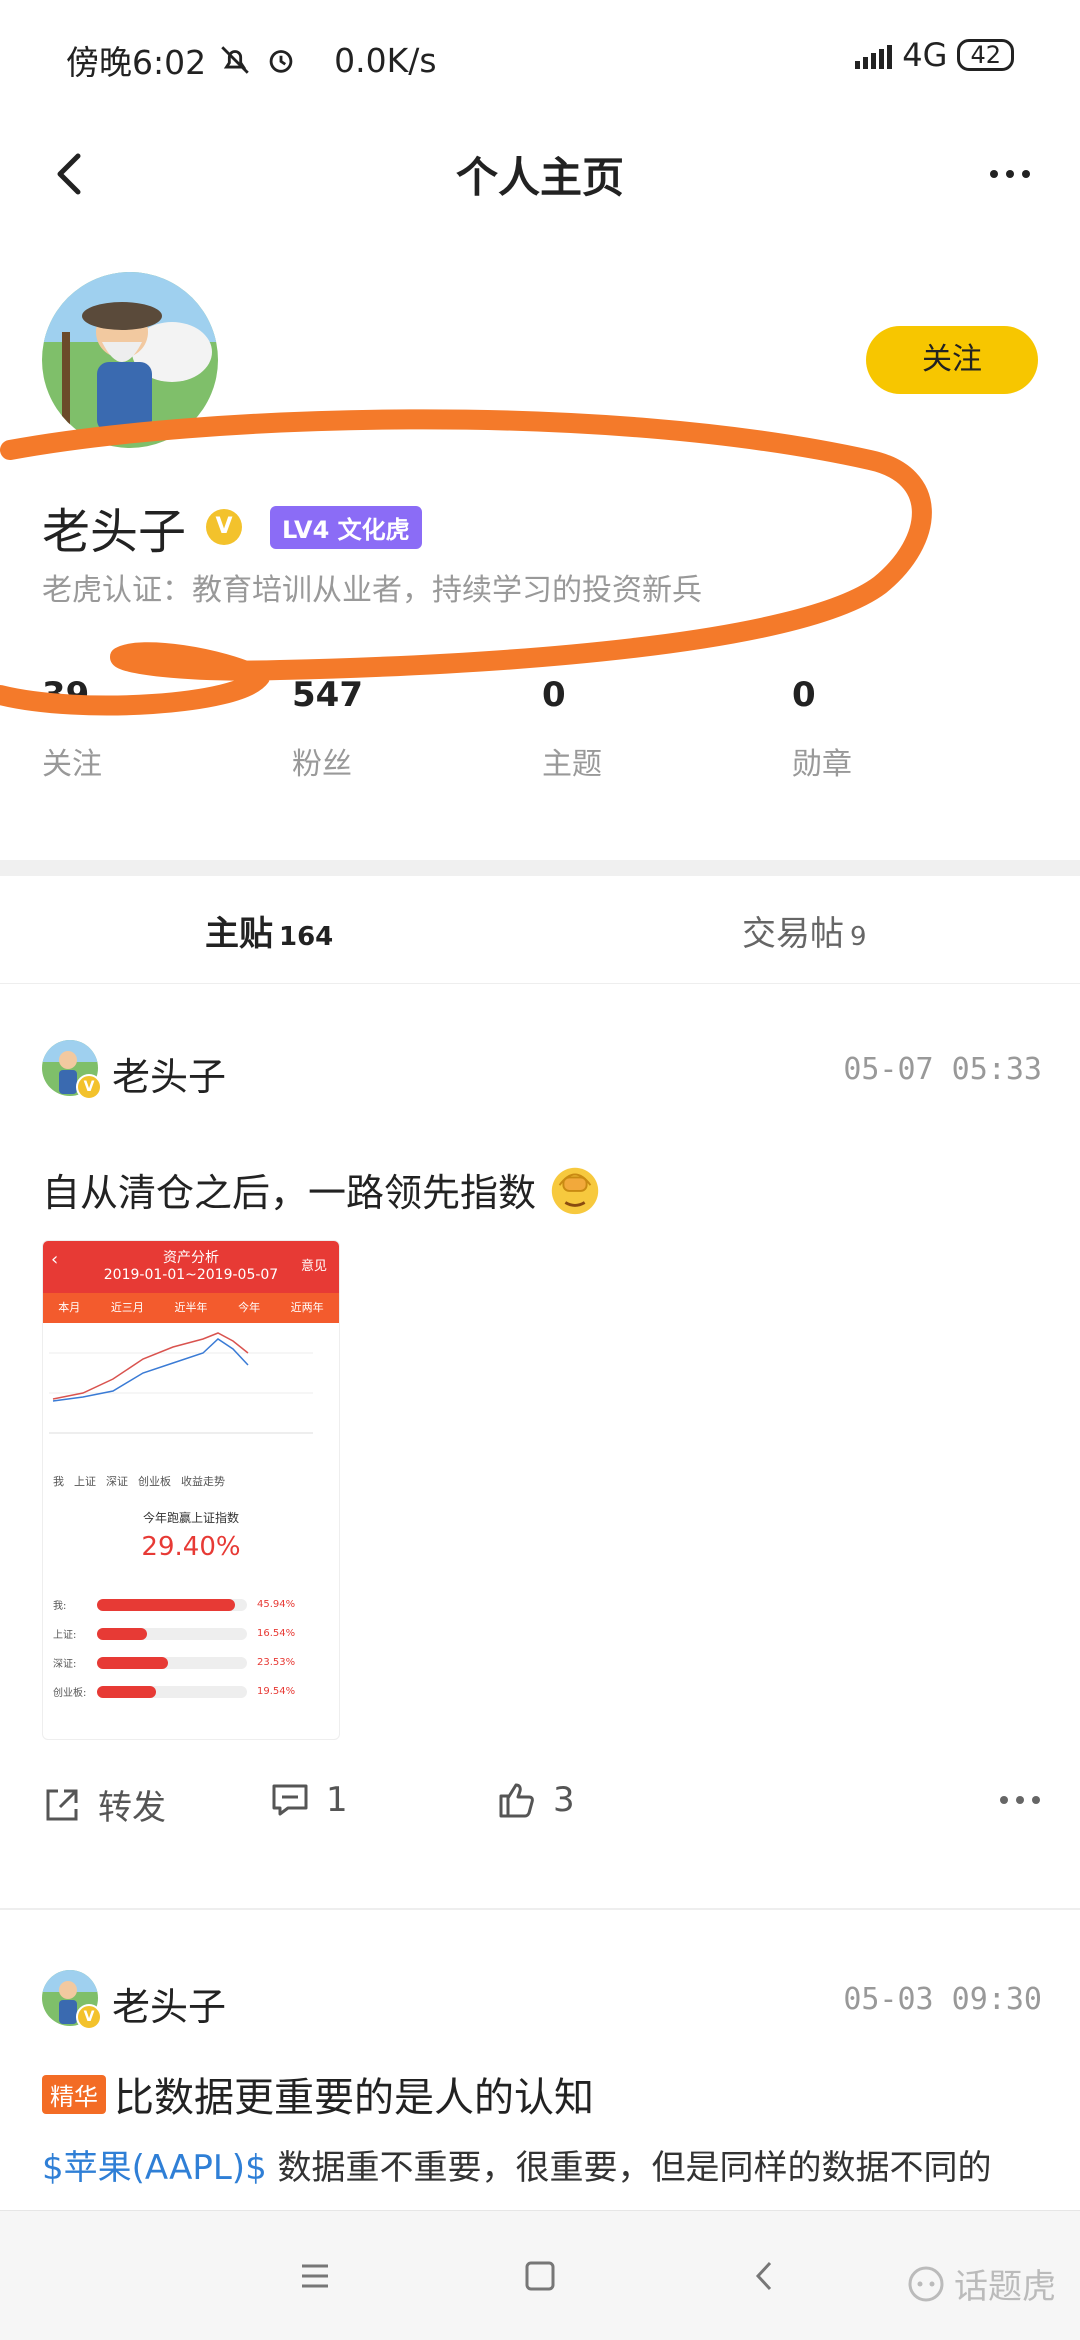 The image size is (1080, 2340). I want to click on image-header-action: 意见, so click(313, 1266).